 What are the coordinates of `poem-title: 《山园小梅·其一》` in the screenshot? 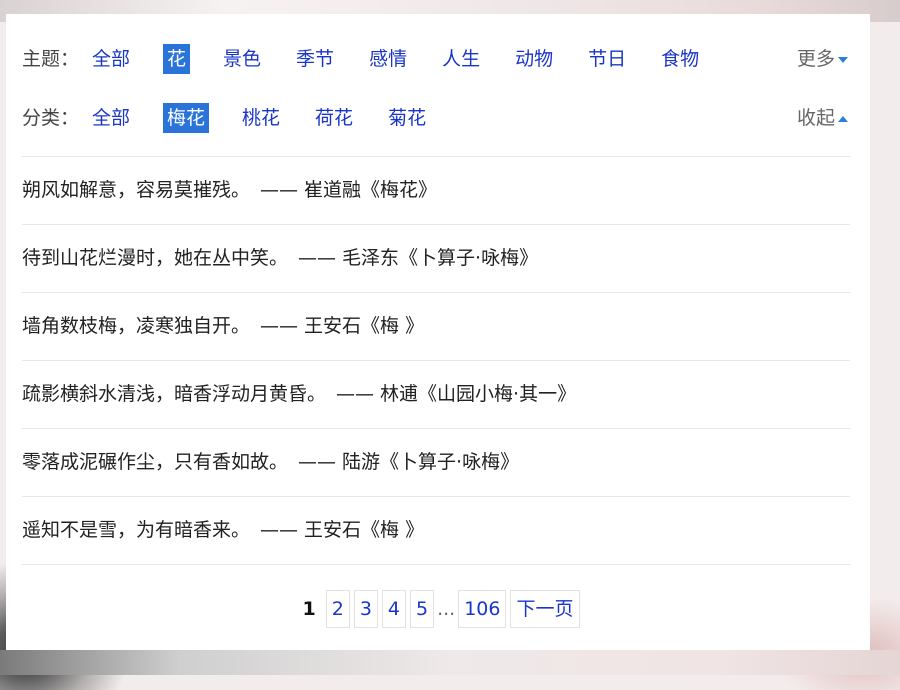 It's located at (497, 394).